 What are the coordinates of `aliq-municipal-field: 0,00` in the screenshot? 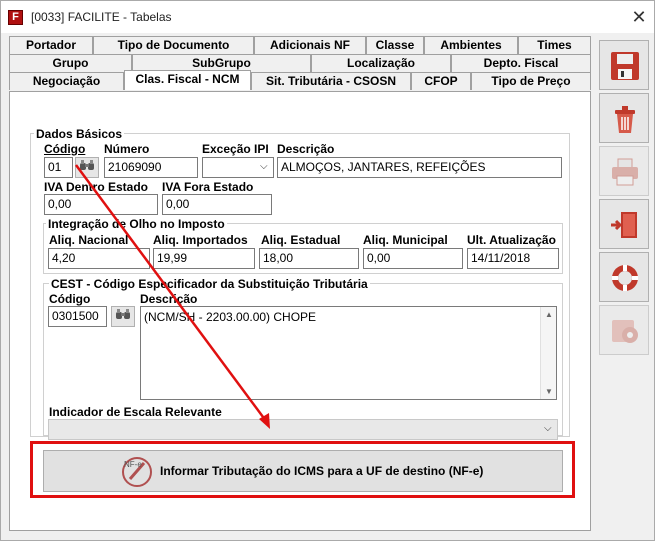 It's located at (413, 258).